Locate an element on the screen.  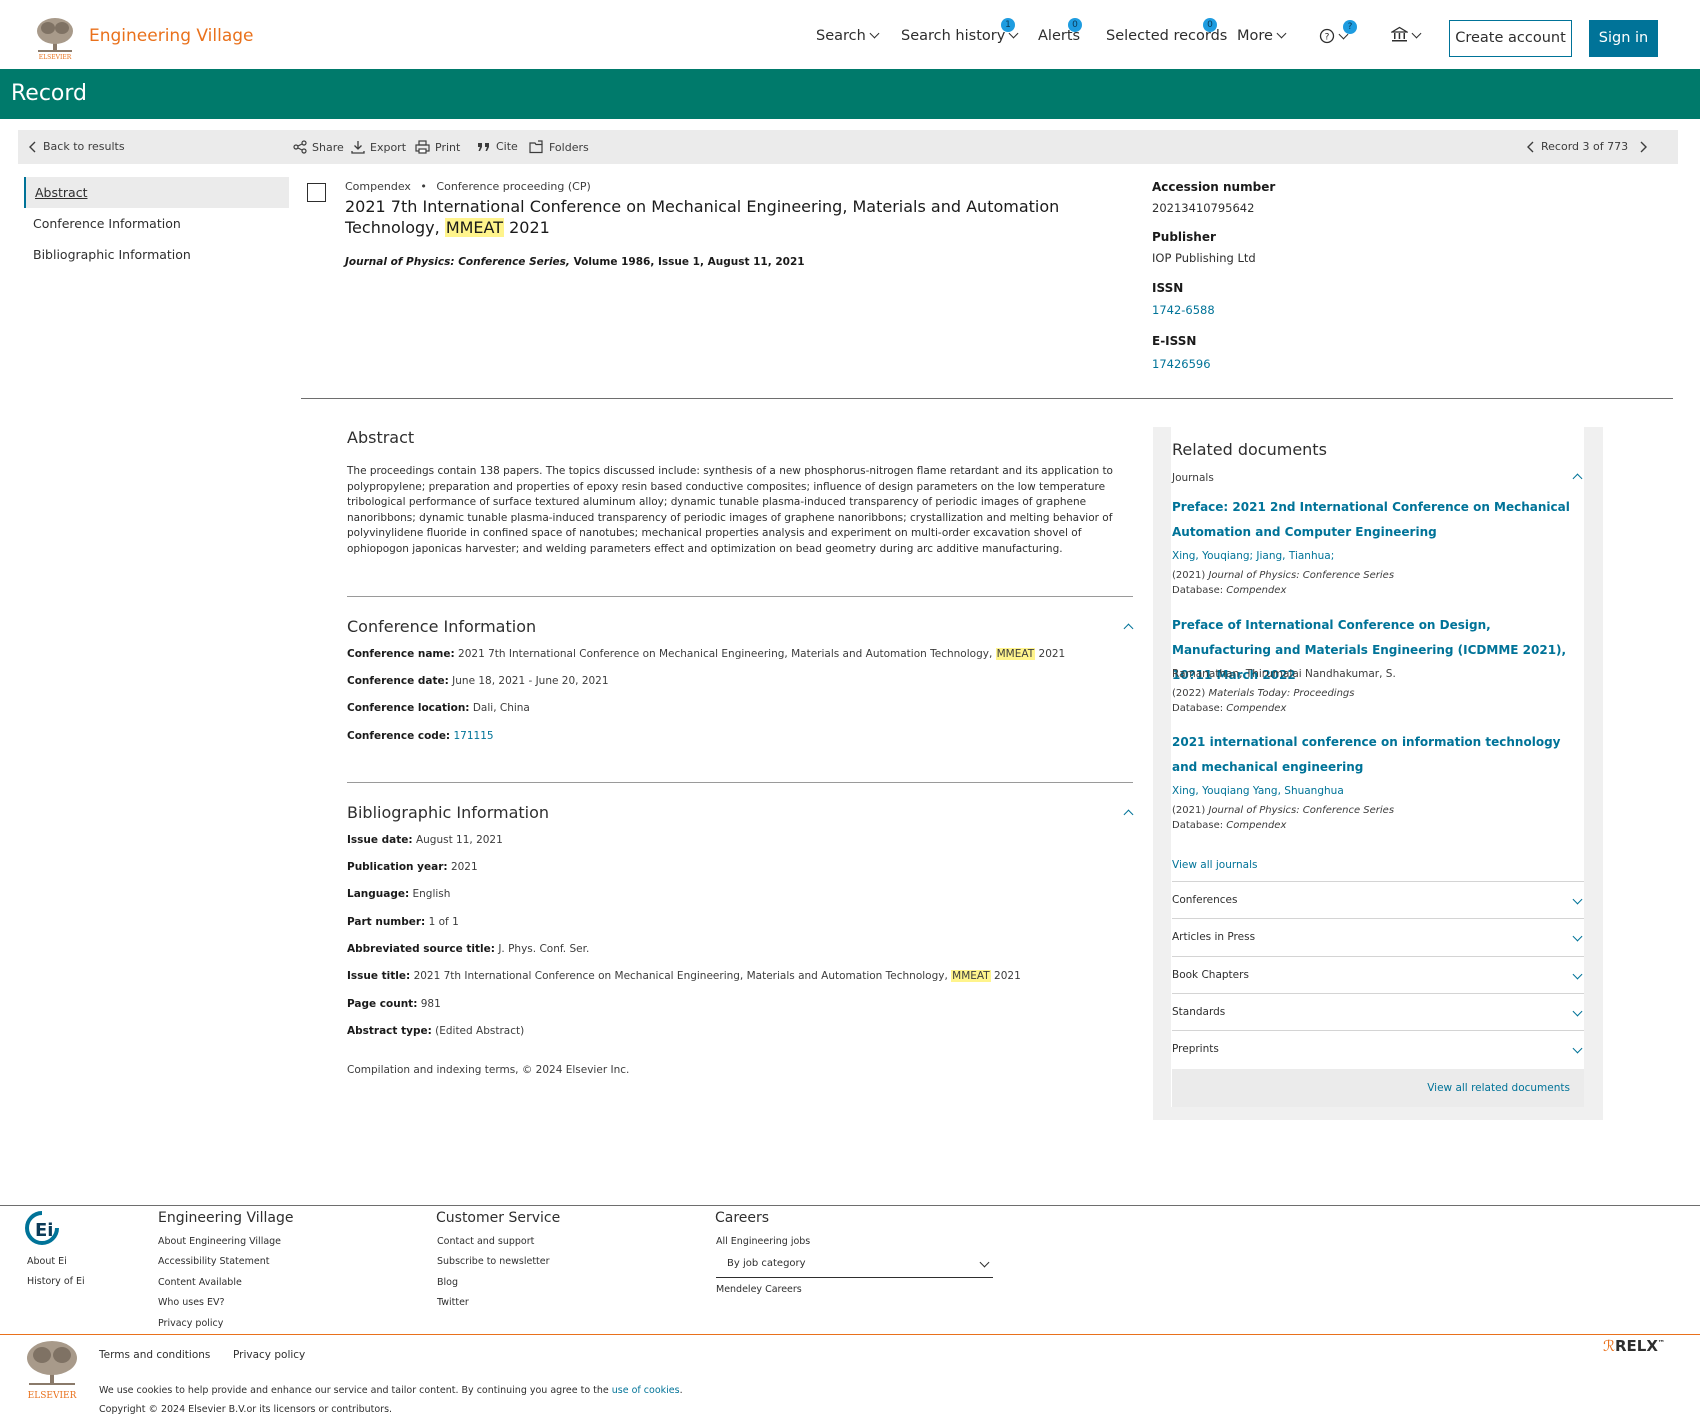
footer-link: Mendeley Careers is located at coordinates (759, 1289).